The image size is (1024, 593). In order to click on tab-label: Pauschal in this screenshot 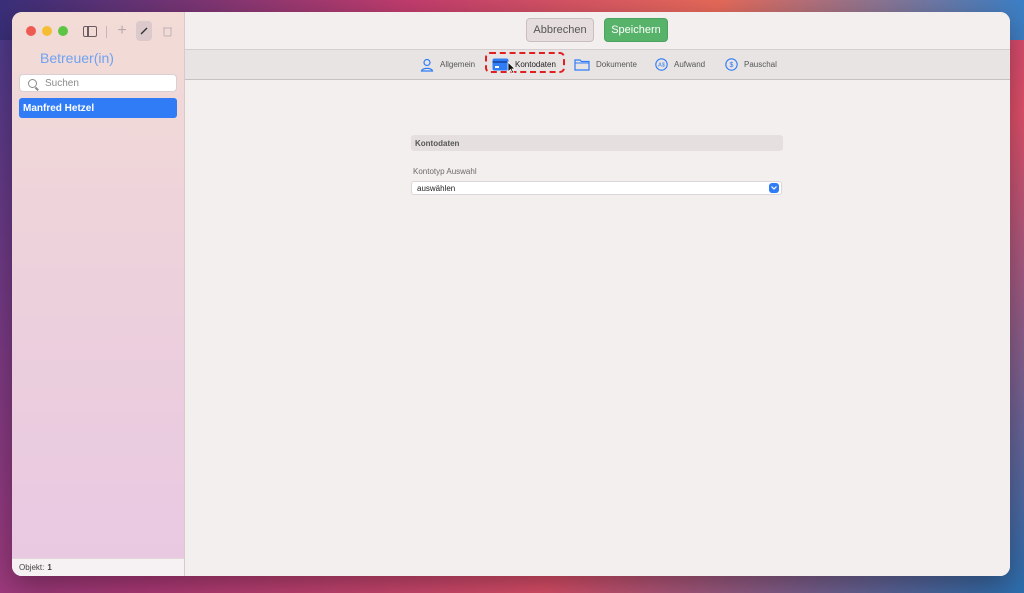, I will do `click(760, 64)`.